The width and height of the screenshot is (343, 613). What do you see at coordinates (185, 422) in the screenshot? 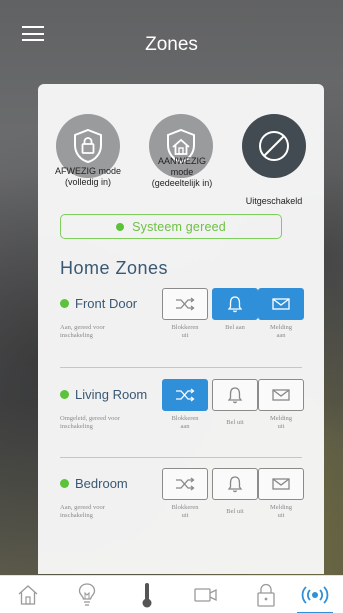
I see `bypass-label: Blokkeren aan` at bounding box center [185, 422].